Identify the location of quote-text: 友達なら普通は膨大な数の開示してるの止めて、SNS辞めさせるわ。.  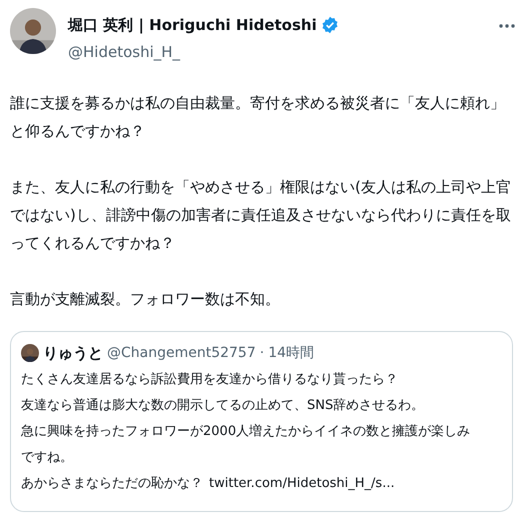
(223, 405).